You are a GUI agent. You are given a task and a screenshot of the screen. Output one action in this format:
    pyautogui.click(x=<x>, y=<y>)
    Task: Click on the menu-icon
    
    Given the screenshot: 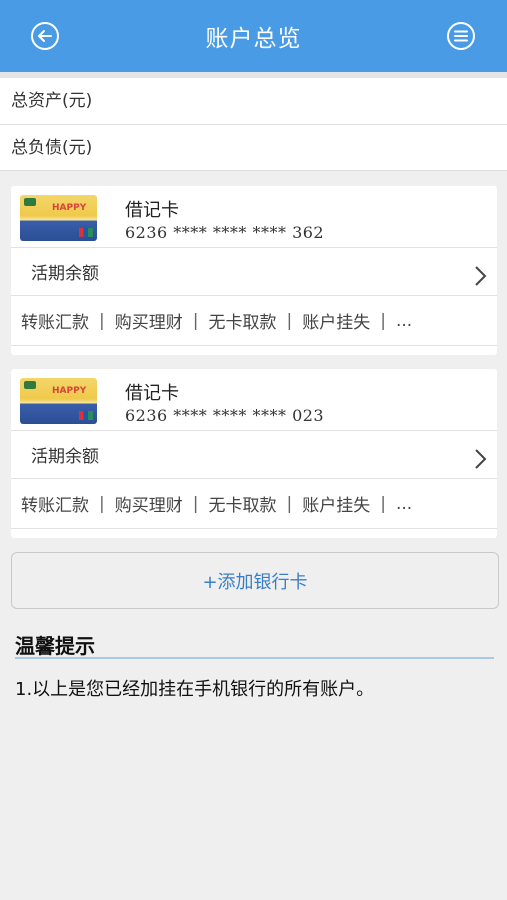 What is the action you would take?
    pyautogui.click(x=461, y=36)
    